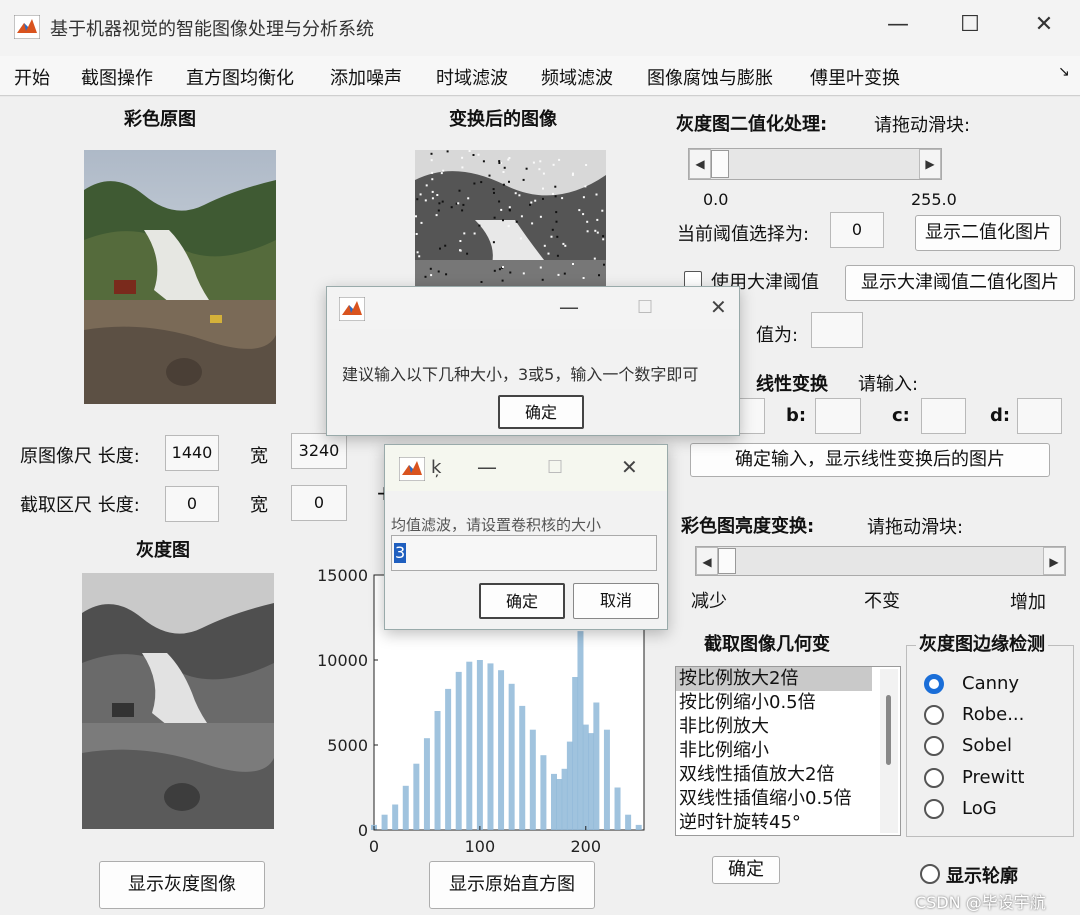  What do you see at coordinates (1039, 416) in the screenshot?
I see `linear-d-field` at bounding box center [1039, 416].